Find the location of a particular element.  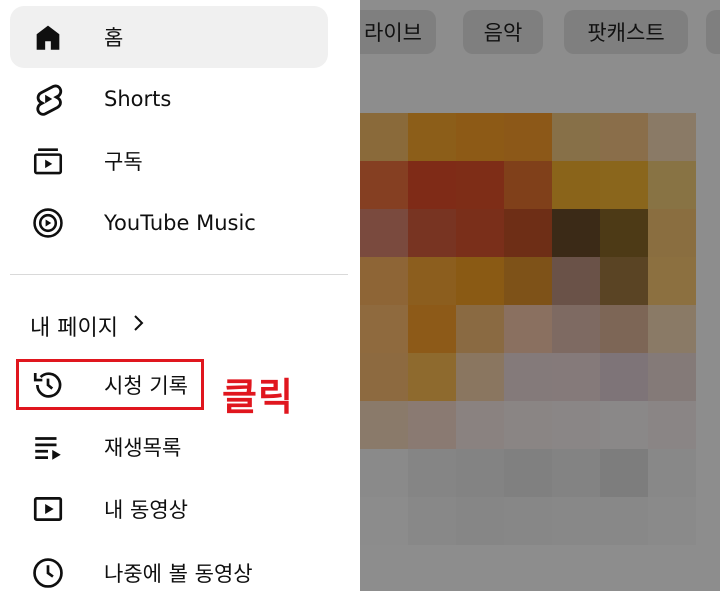

nav-label-playlists: 재생목록 is located at coordinates (143, 448).